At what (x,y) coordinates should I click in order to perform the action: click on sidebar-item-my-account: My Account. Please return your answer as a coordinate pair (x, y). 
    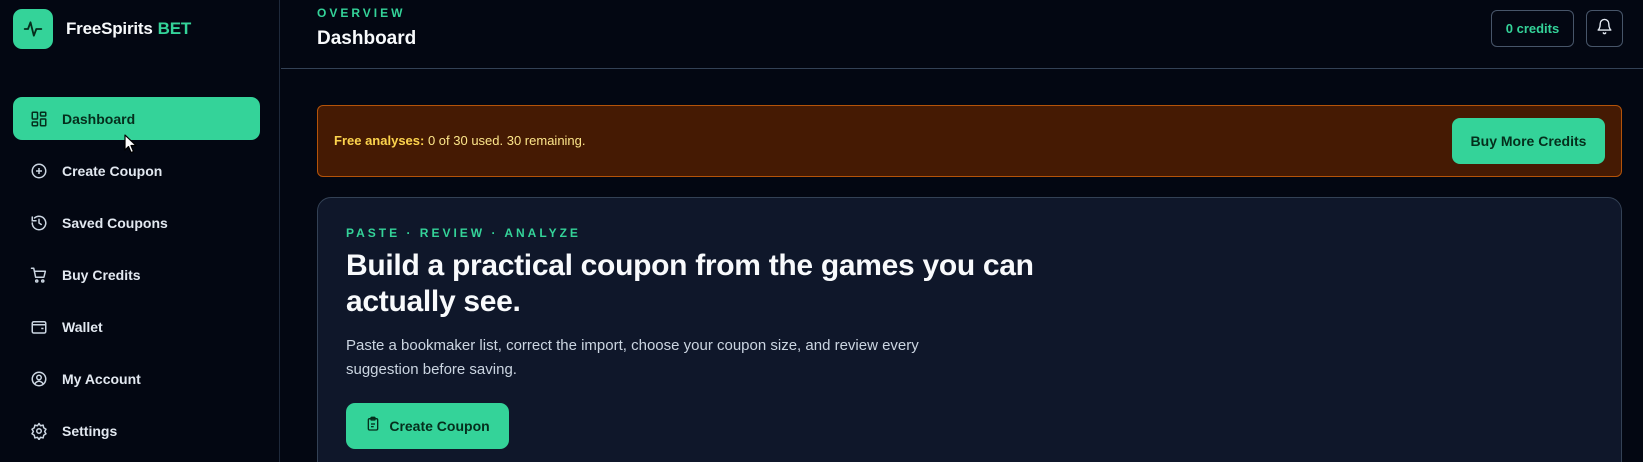
    Looking at the image, I should click on (136, 378).